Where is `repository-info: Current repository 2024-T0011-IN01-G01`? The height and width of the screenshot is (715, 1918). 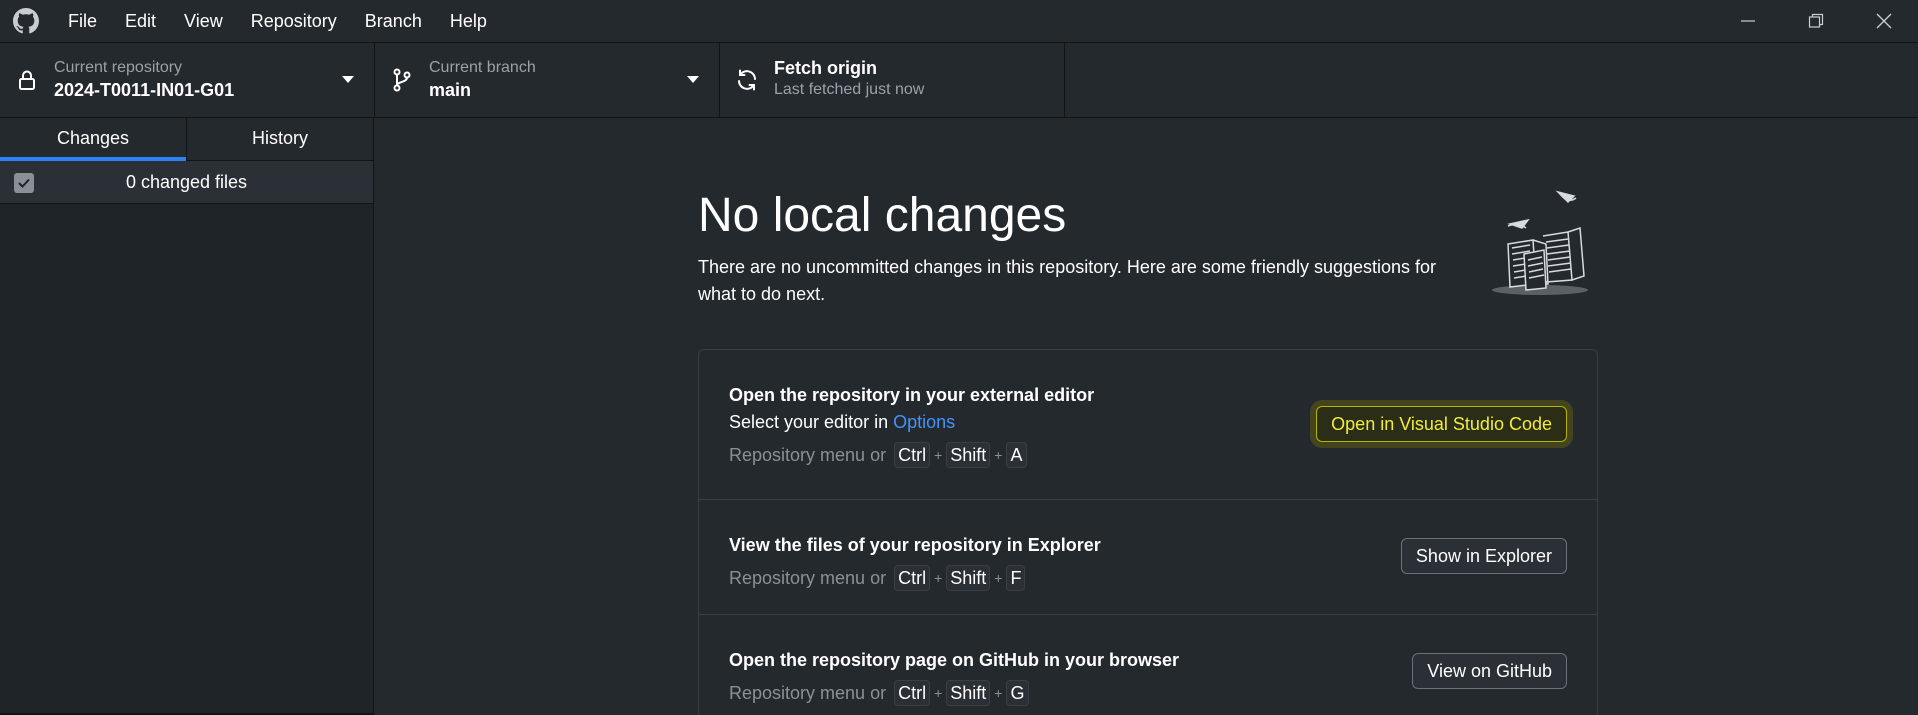
repository-info: Current repository 2024-T0011-IN01-G01 is located at coordinates (144, 80).